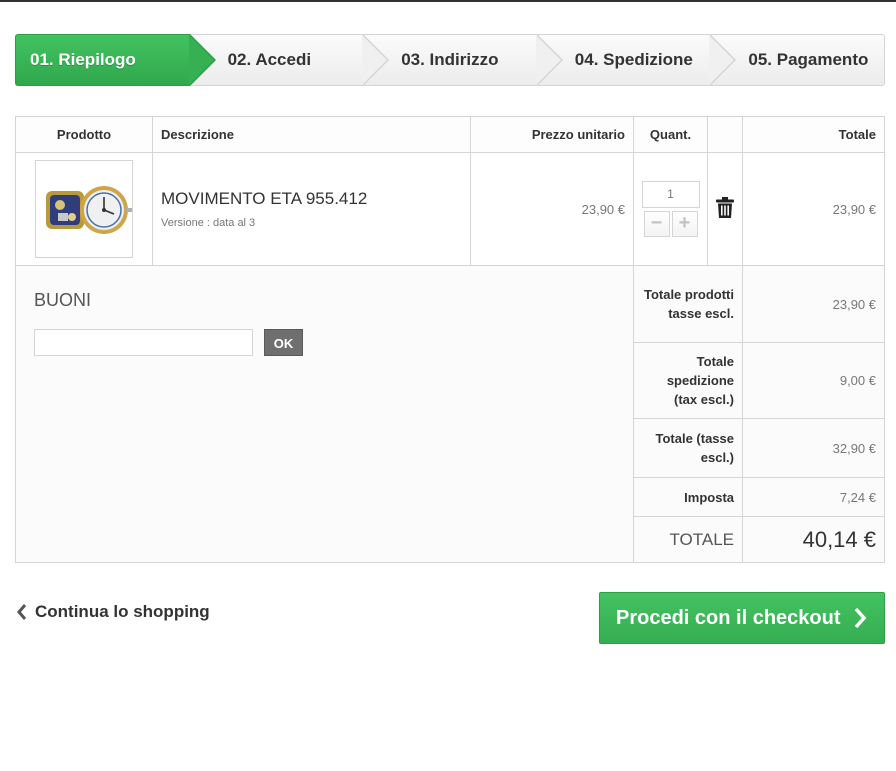 The height and width of the screenshot is (771, 896). I want to click on header-delete, so click(725, 134).